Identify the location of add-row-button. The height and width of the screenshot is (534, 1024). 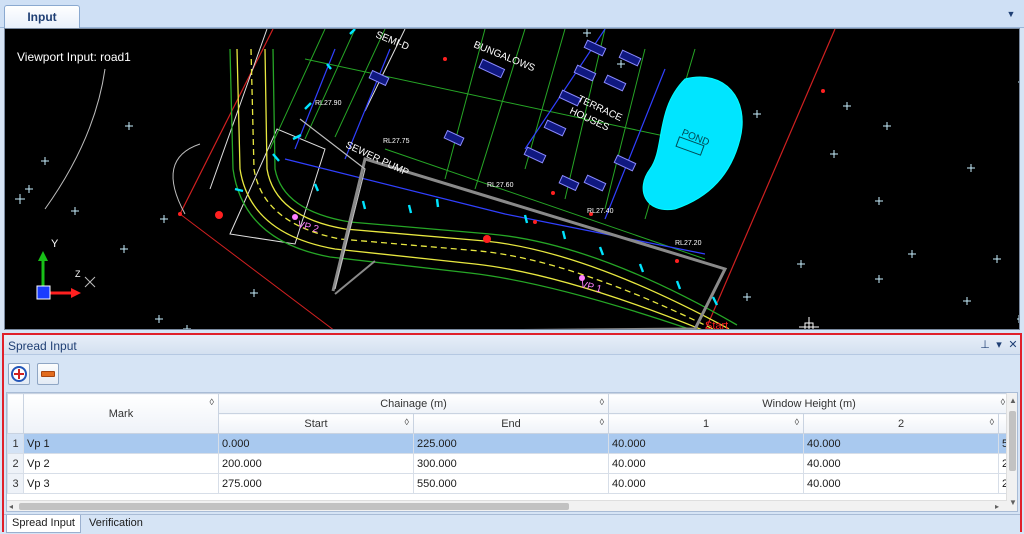
(19, 374).